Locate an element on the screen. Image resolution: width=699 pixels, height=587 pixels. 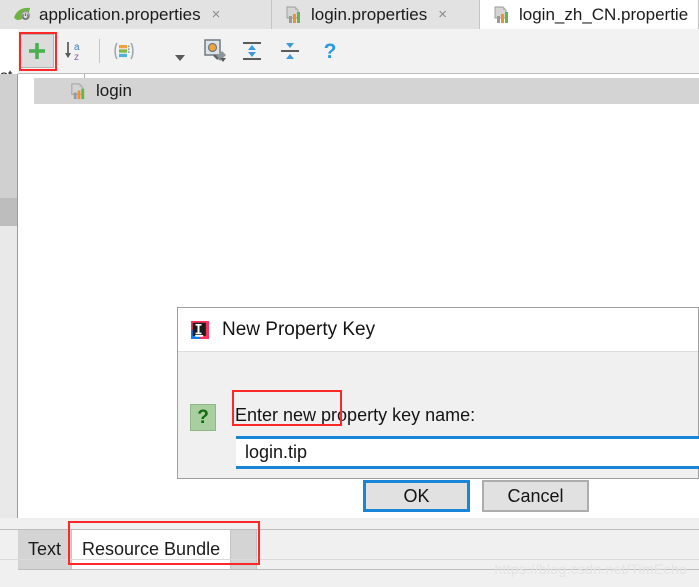
add-property-button is located at coordinates (37, 51).